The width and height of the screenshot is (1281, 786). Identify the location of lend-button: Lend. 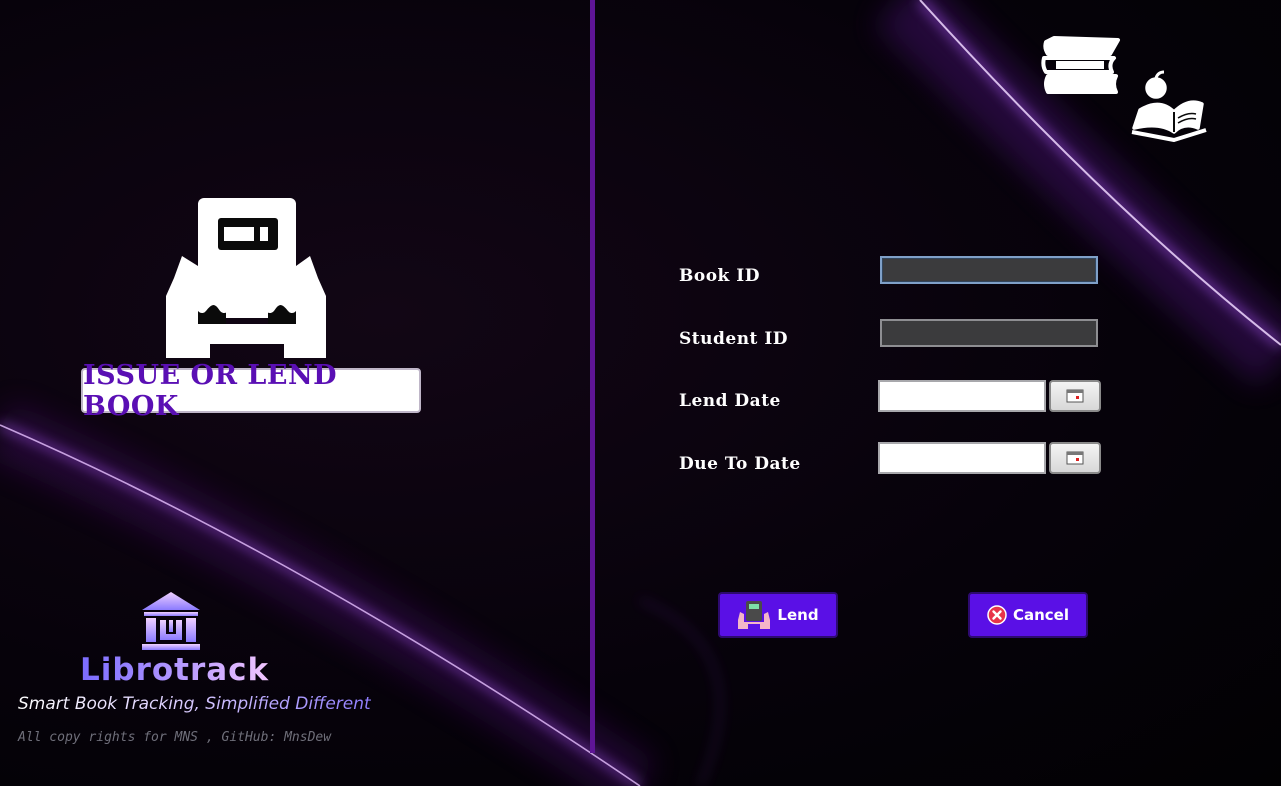
(778, 615).